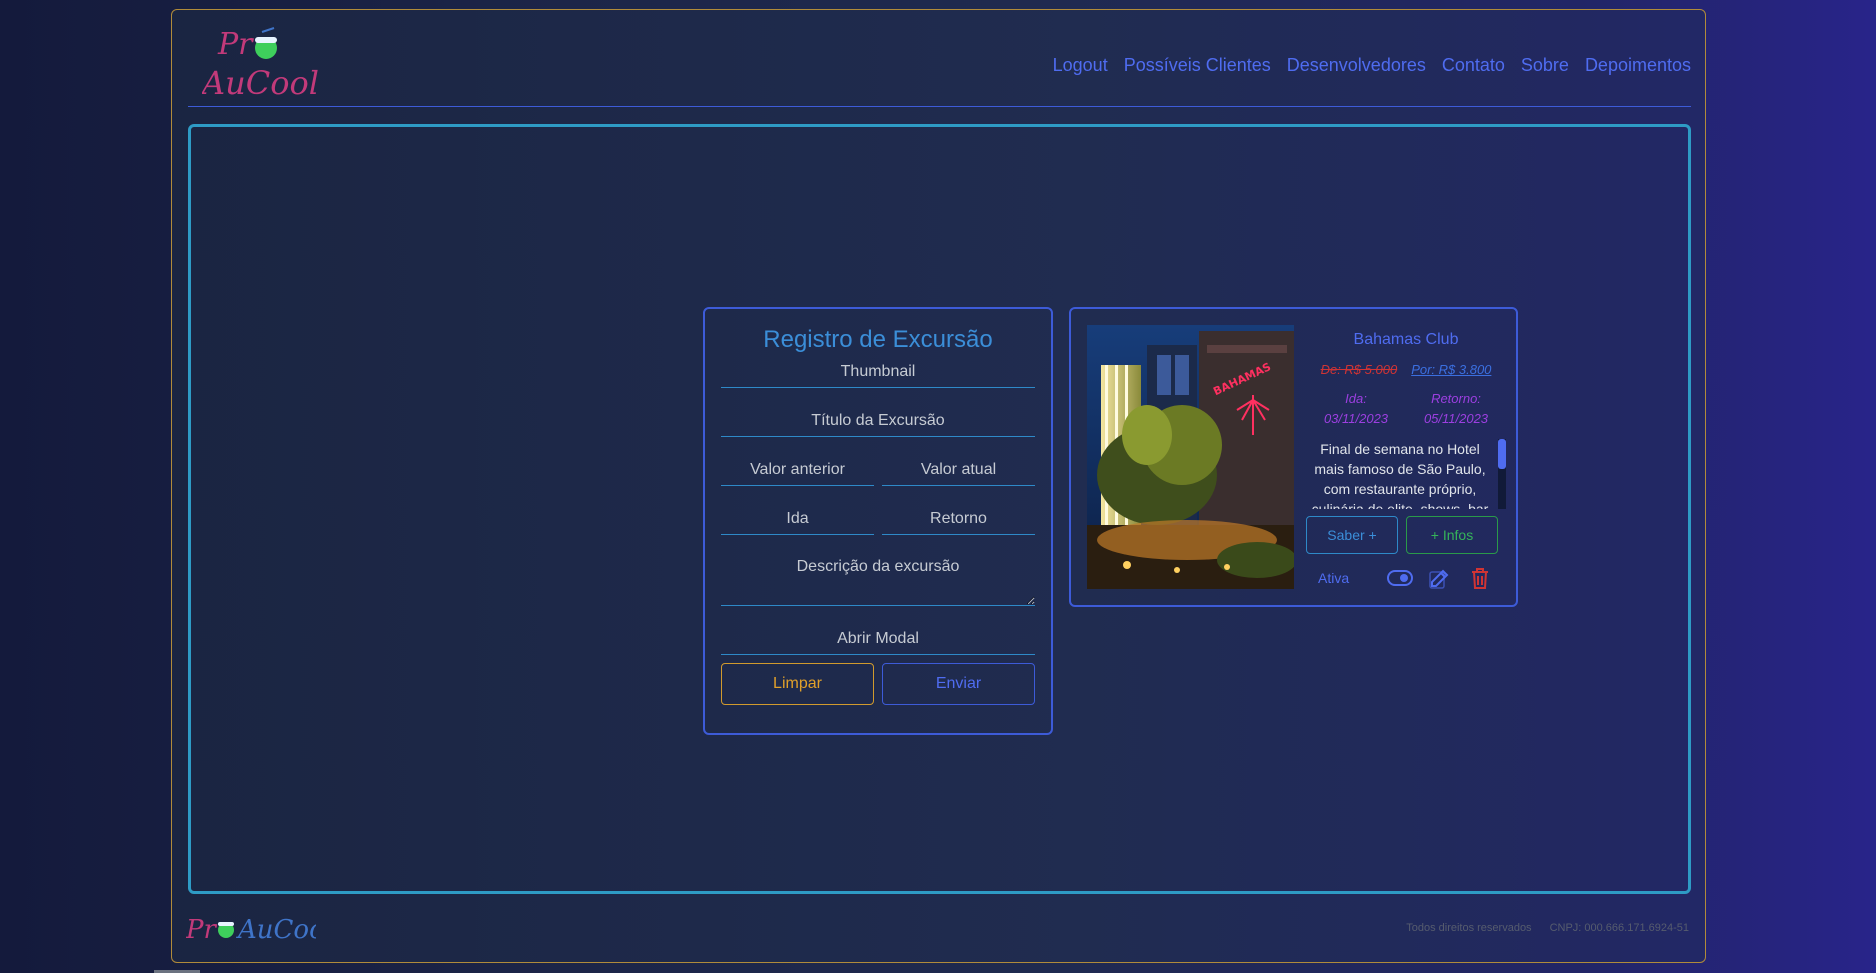 This screenshot has height=973, width=1876. Describe the element at coordinates (1356, 409) in the screenshot. I see `departure-block: Ida: 03/11/2023` at that location.